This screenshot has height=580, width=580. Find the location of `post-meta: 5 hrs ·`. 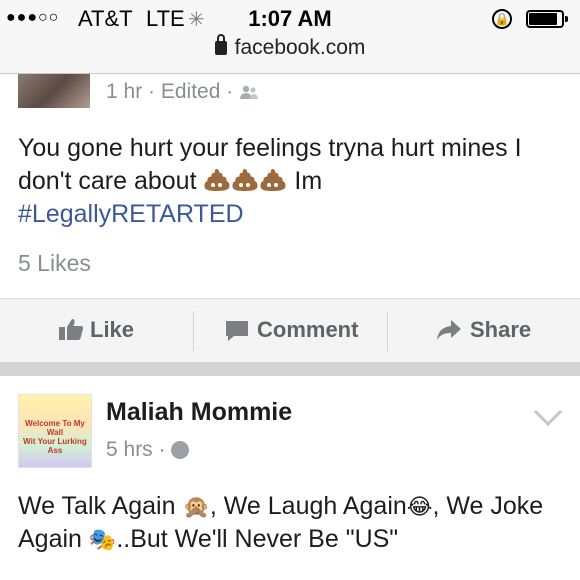

post-meta: 5 hrs · is located at coordinates (148, 450).